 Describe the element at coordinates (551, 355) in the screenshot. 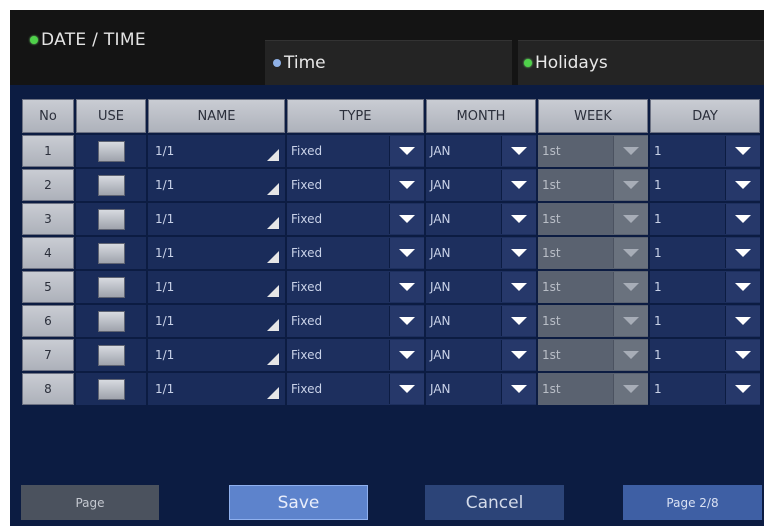

I see `week-value: 1st` at that location.